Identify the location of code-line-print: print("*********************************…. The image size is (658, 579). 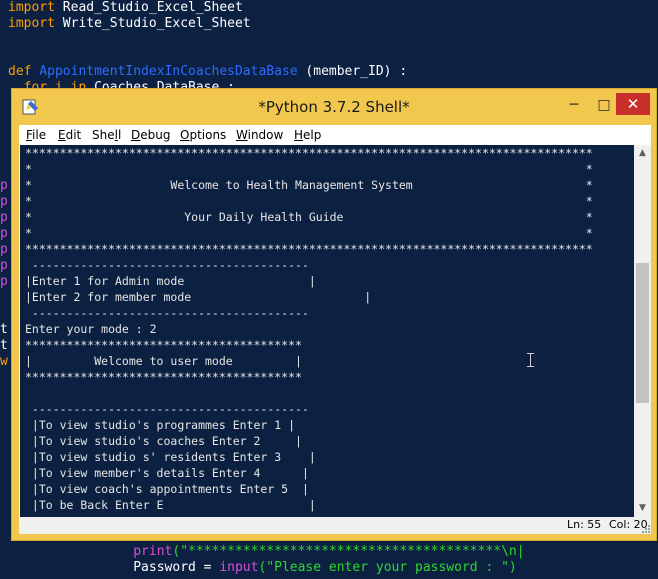
(266, 552).